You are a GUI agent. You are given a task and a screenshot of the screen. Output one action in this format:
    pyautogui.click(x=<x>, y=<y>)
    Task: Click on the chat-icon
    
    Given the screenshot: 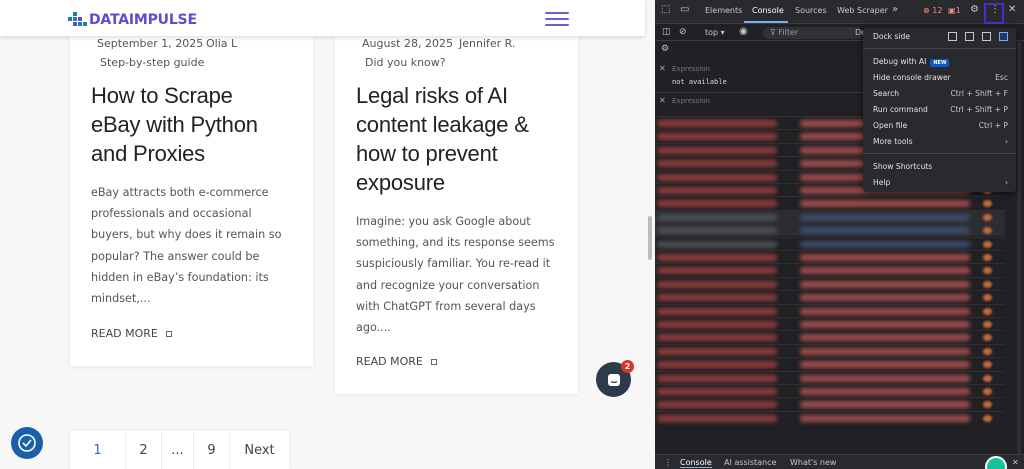 What is the action you would take?
    pyautogui.click(x=613, y=379)
    